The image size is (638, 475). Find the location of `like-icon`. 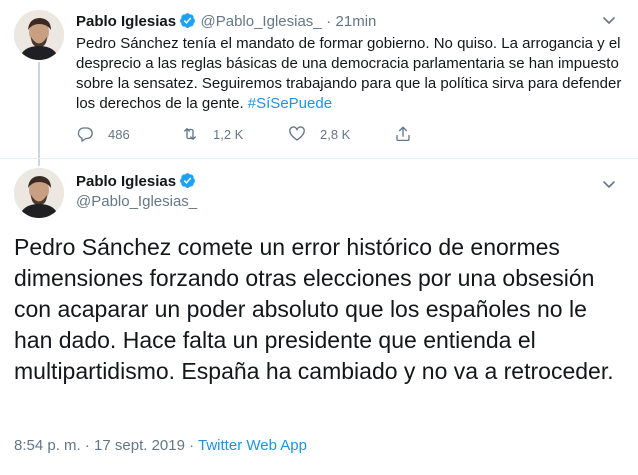

like-icon is located at coordinates (297, 133).